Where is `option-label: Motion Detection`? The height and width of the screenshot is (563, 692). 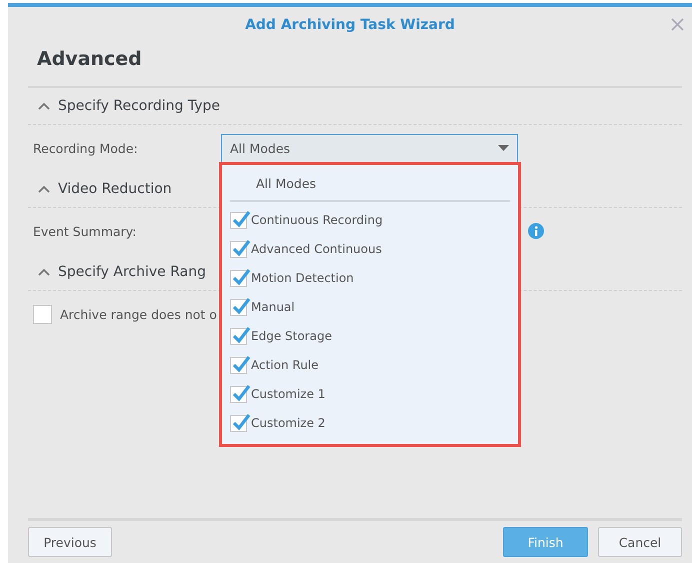
option-label: Motion Detection is located at coordinates (302, 278).